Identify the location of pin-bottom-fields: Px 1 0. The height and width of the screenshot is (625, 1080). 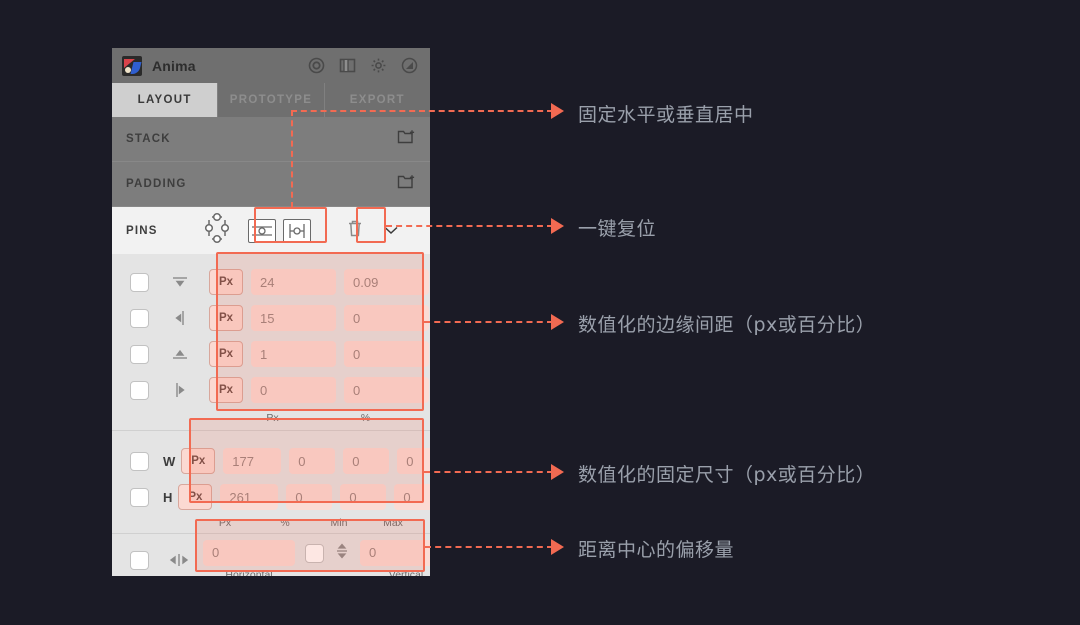
(319, 354).